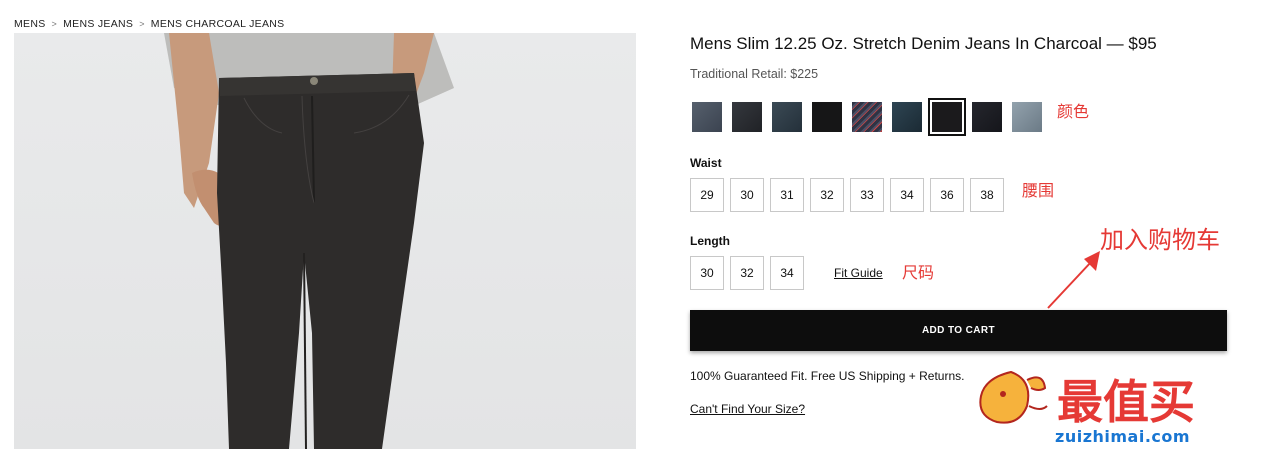 Image resolution: width=1265 pixels, height=449 pixels. I want to click on length-label: Length, so click(710, 241).